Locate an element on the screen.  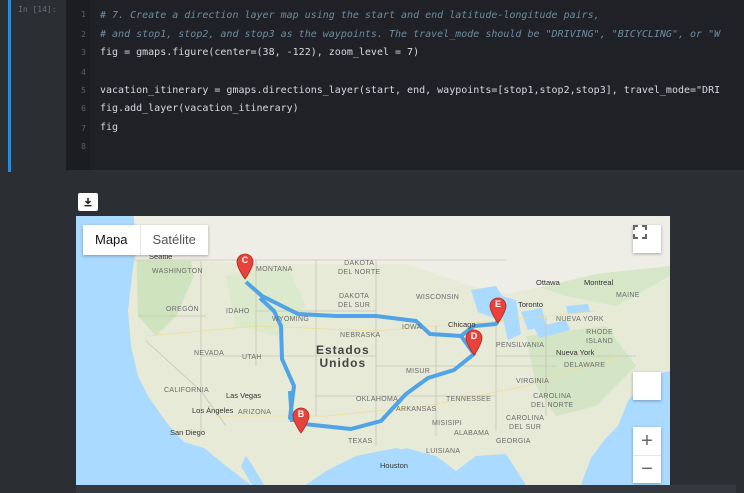
marker-label: C is located at coordinates (245, 260).